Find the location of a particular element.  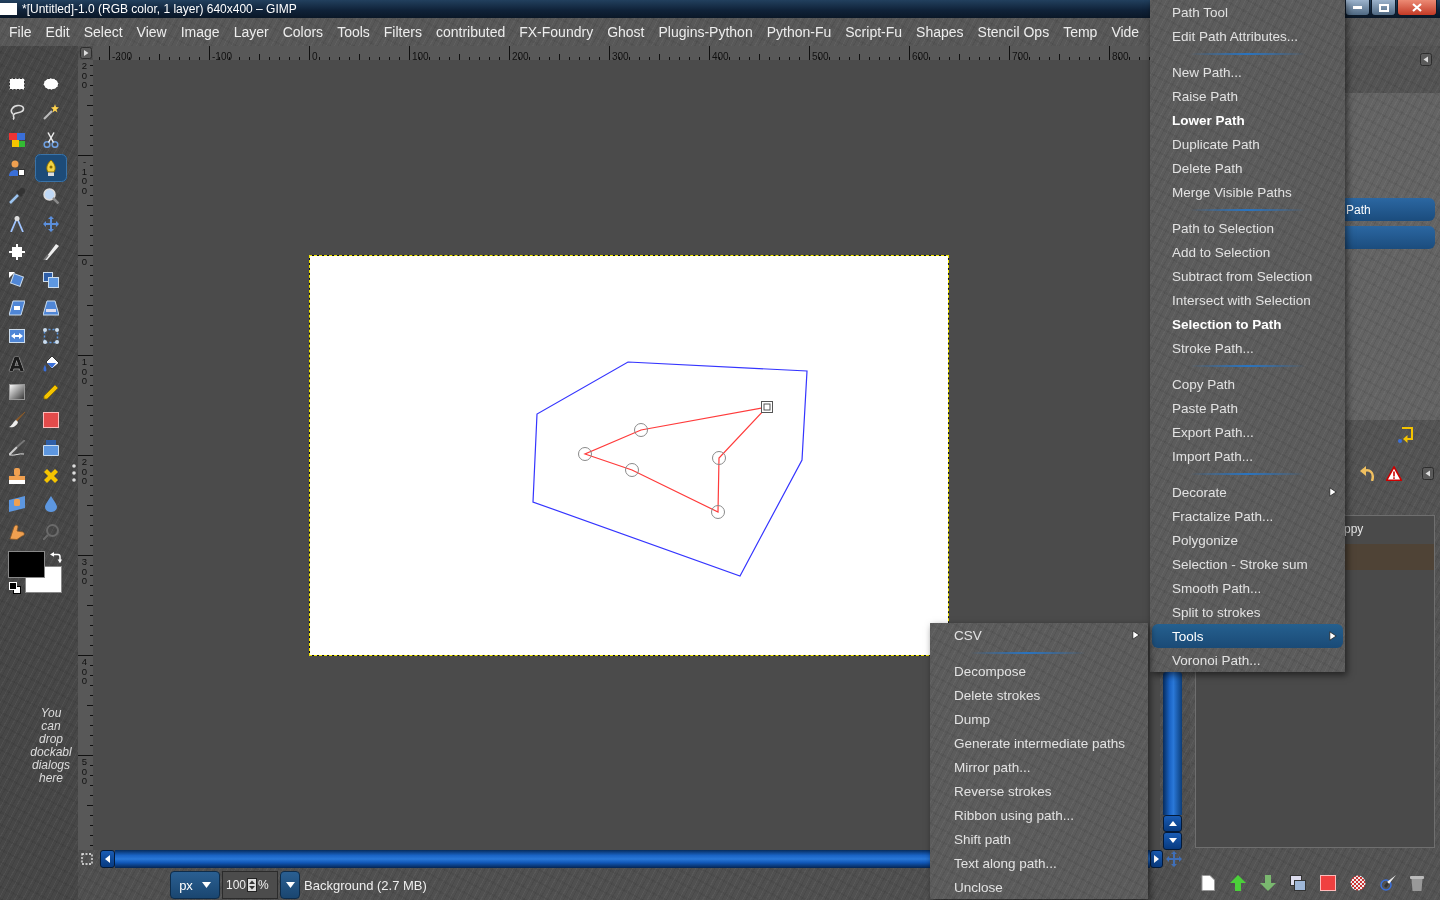

scroll-down-button is located at coordinates (1172, 841).